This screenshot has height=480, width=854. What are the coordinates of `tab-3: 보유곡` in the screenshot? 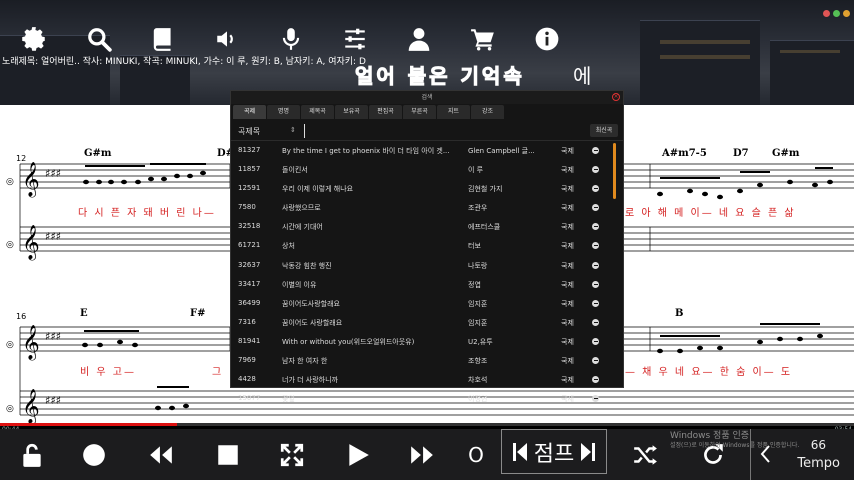 It's located at (351, 112).